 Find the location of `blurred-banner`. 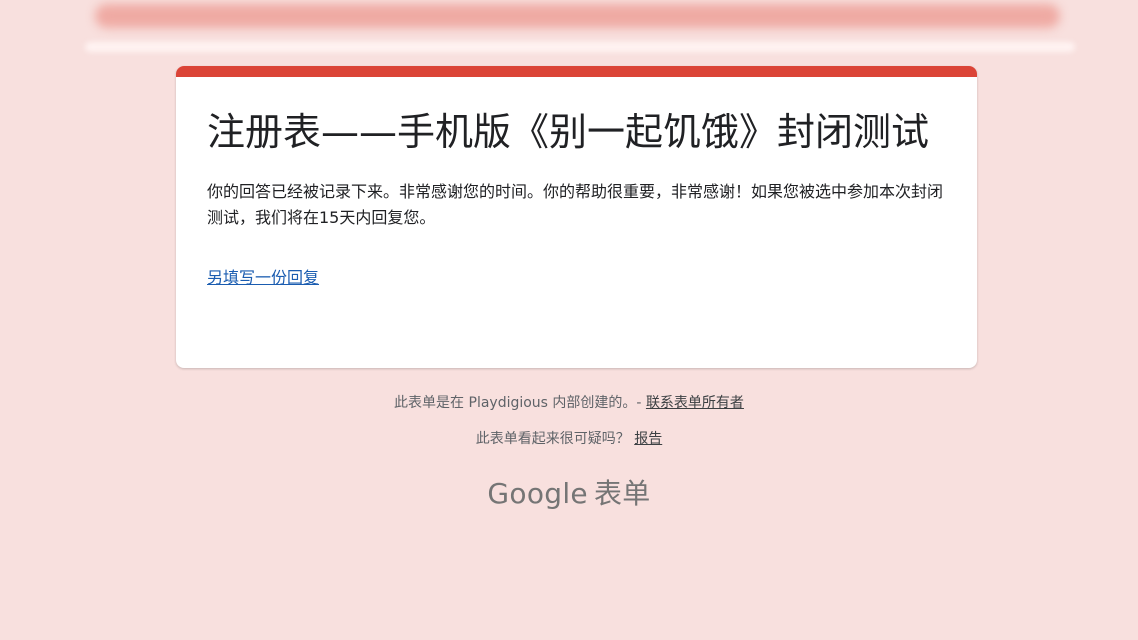

blurred-banner is located at coordinates (577, 16).